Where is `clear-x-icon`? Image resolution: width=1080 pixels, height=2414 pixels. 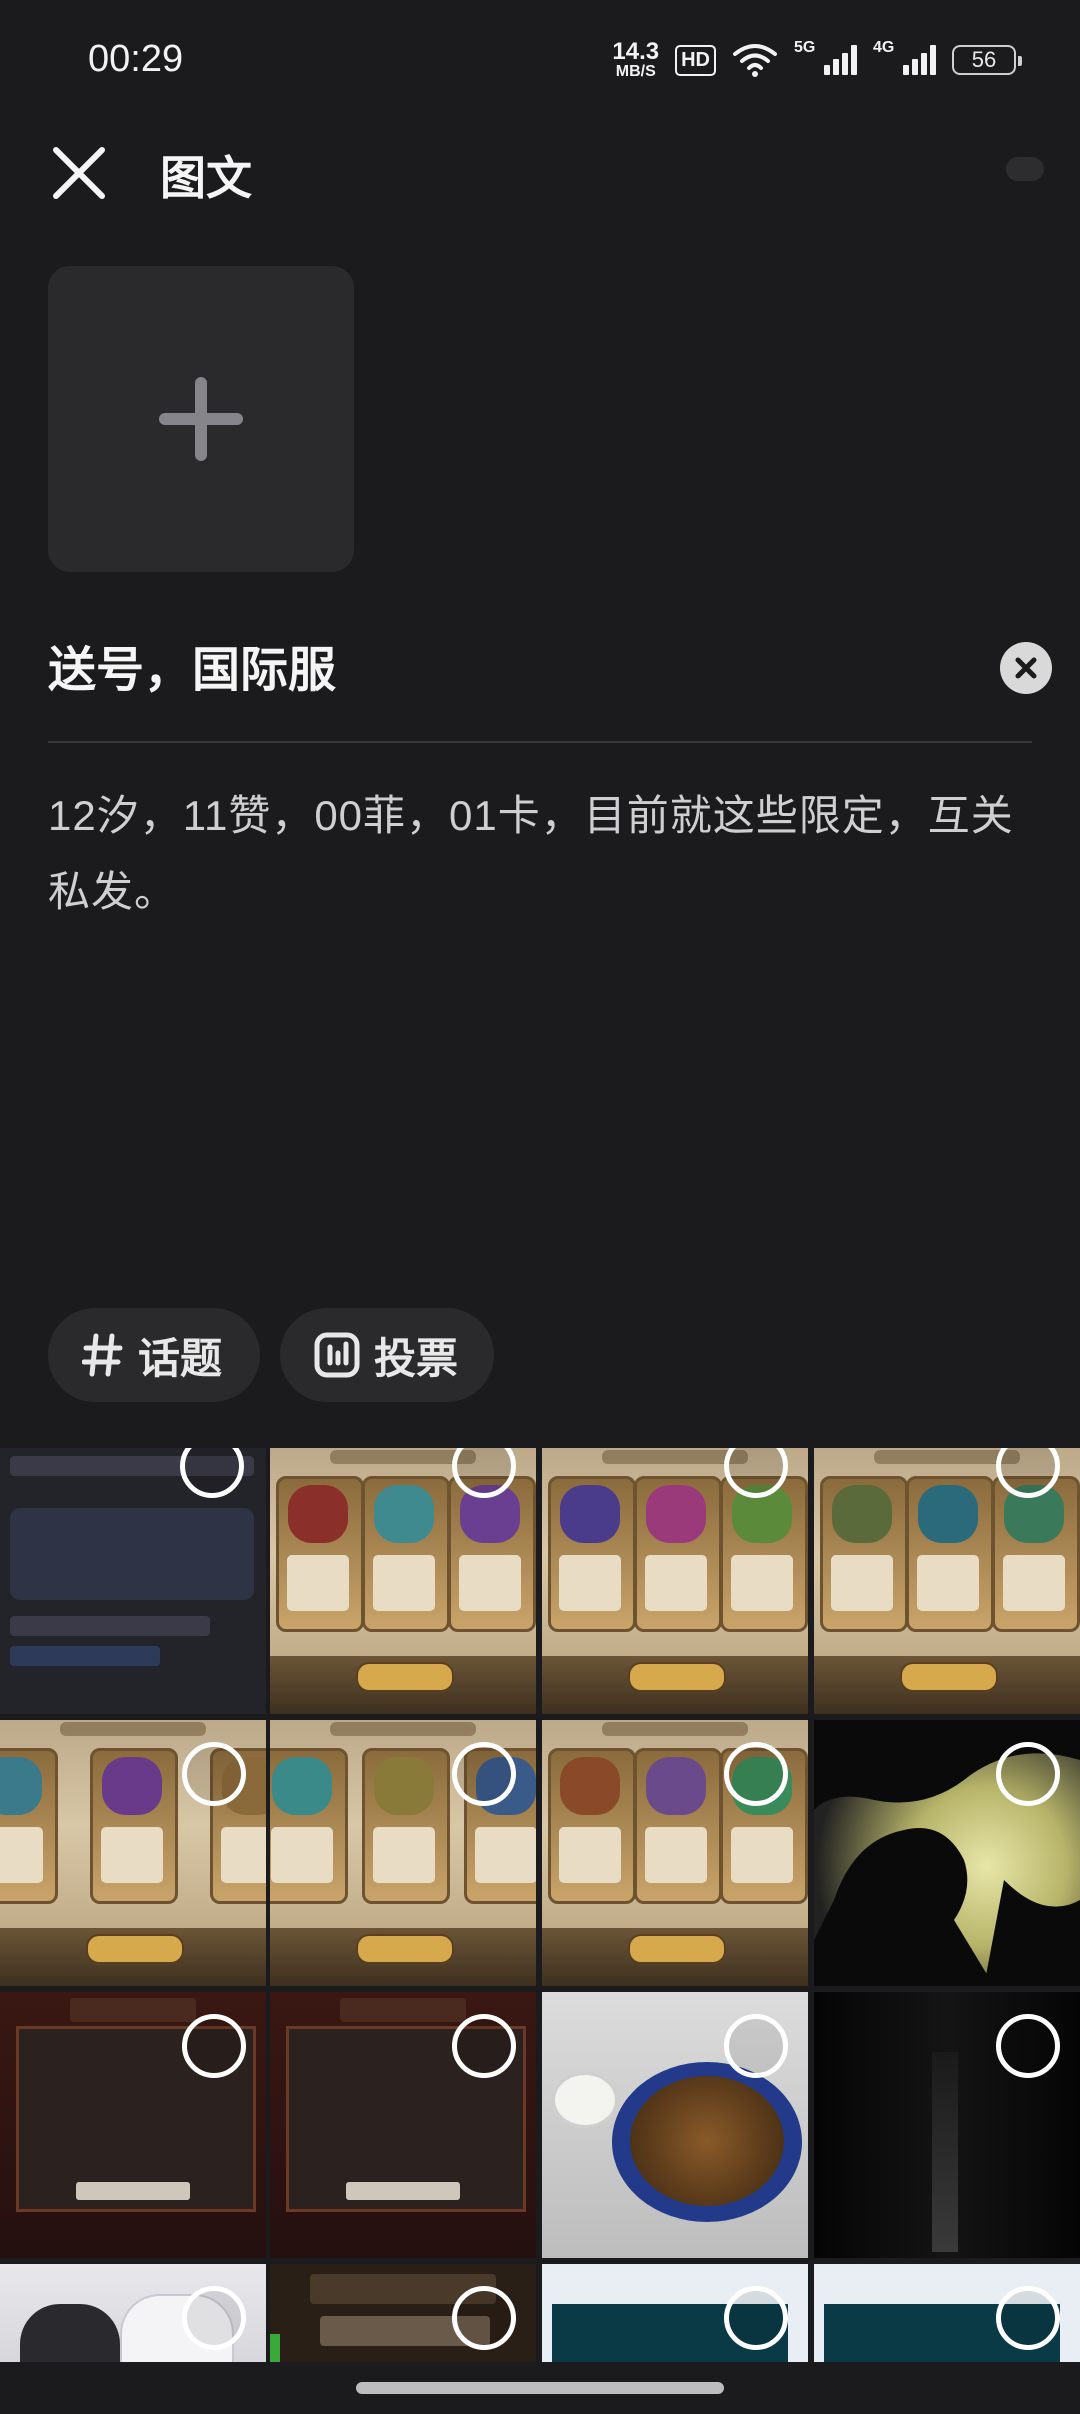 clear-x-icon is located at coordinates (1026, 668).